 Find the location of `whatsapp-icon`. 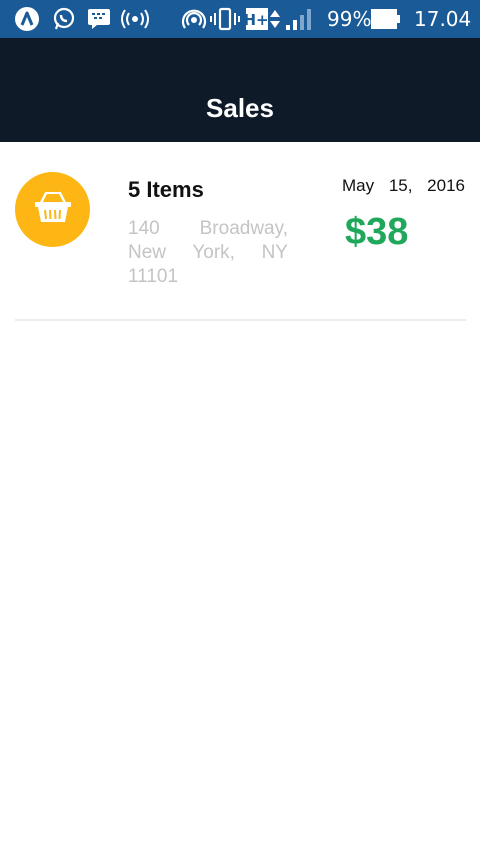

whatsapp-icon is located at coordinates (64, 19).